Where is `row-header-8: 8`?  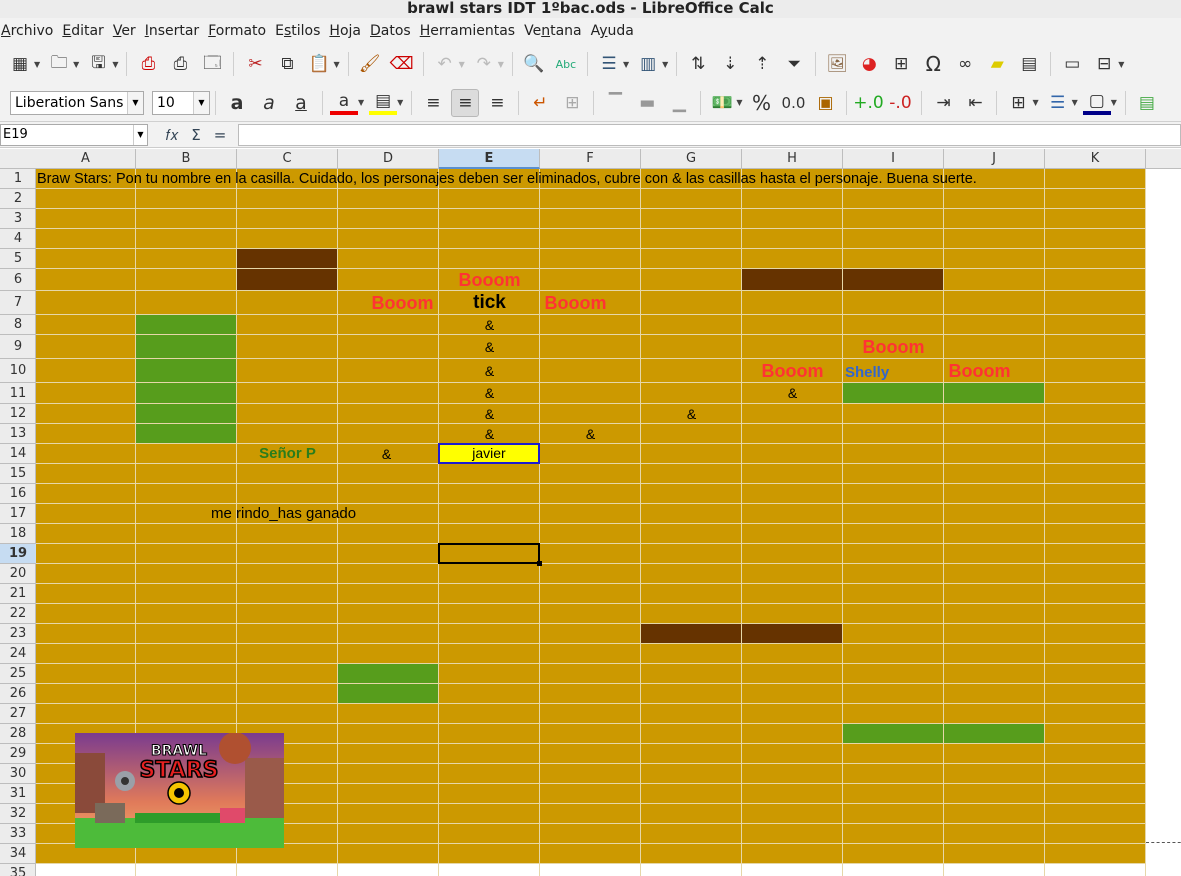 row-header-8: 8 is located at coordinates (18, 325).